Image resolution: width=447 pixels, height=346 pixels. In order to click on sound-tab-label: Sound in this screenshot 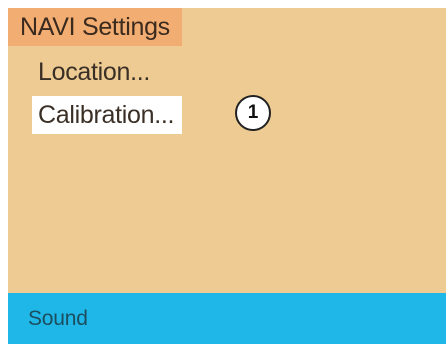, I will do `click(58, 318)`.